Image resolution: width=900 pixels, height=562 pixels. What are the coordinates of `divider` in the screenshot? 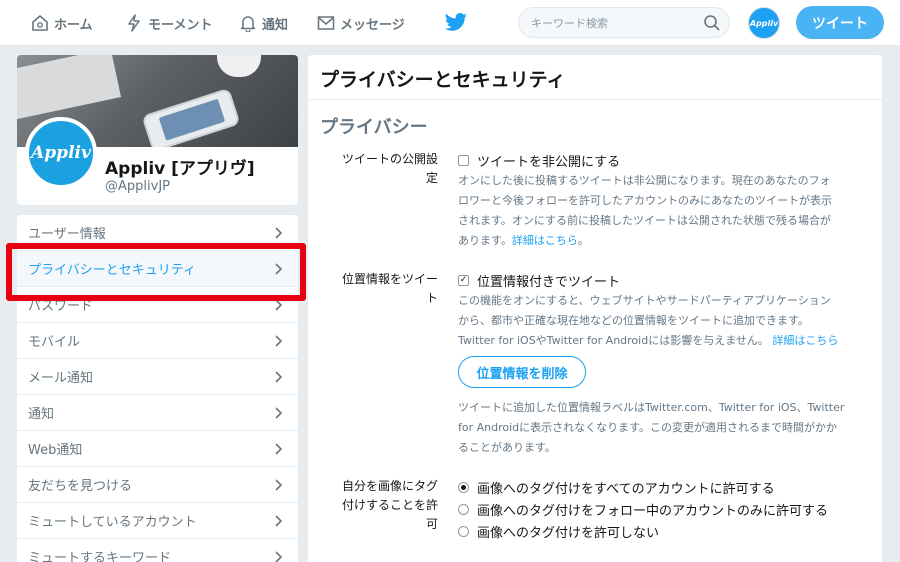 It's located at (595, 99).